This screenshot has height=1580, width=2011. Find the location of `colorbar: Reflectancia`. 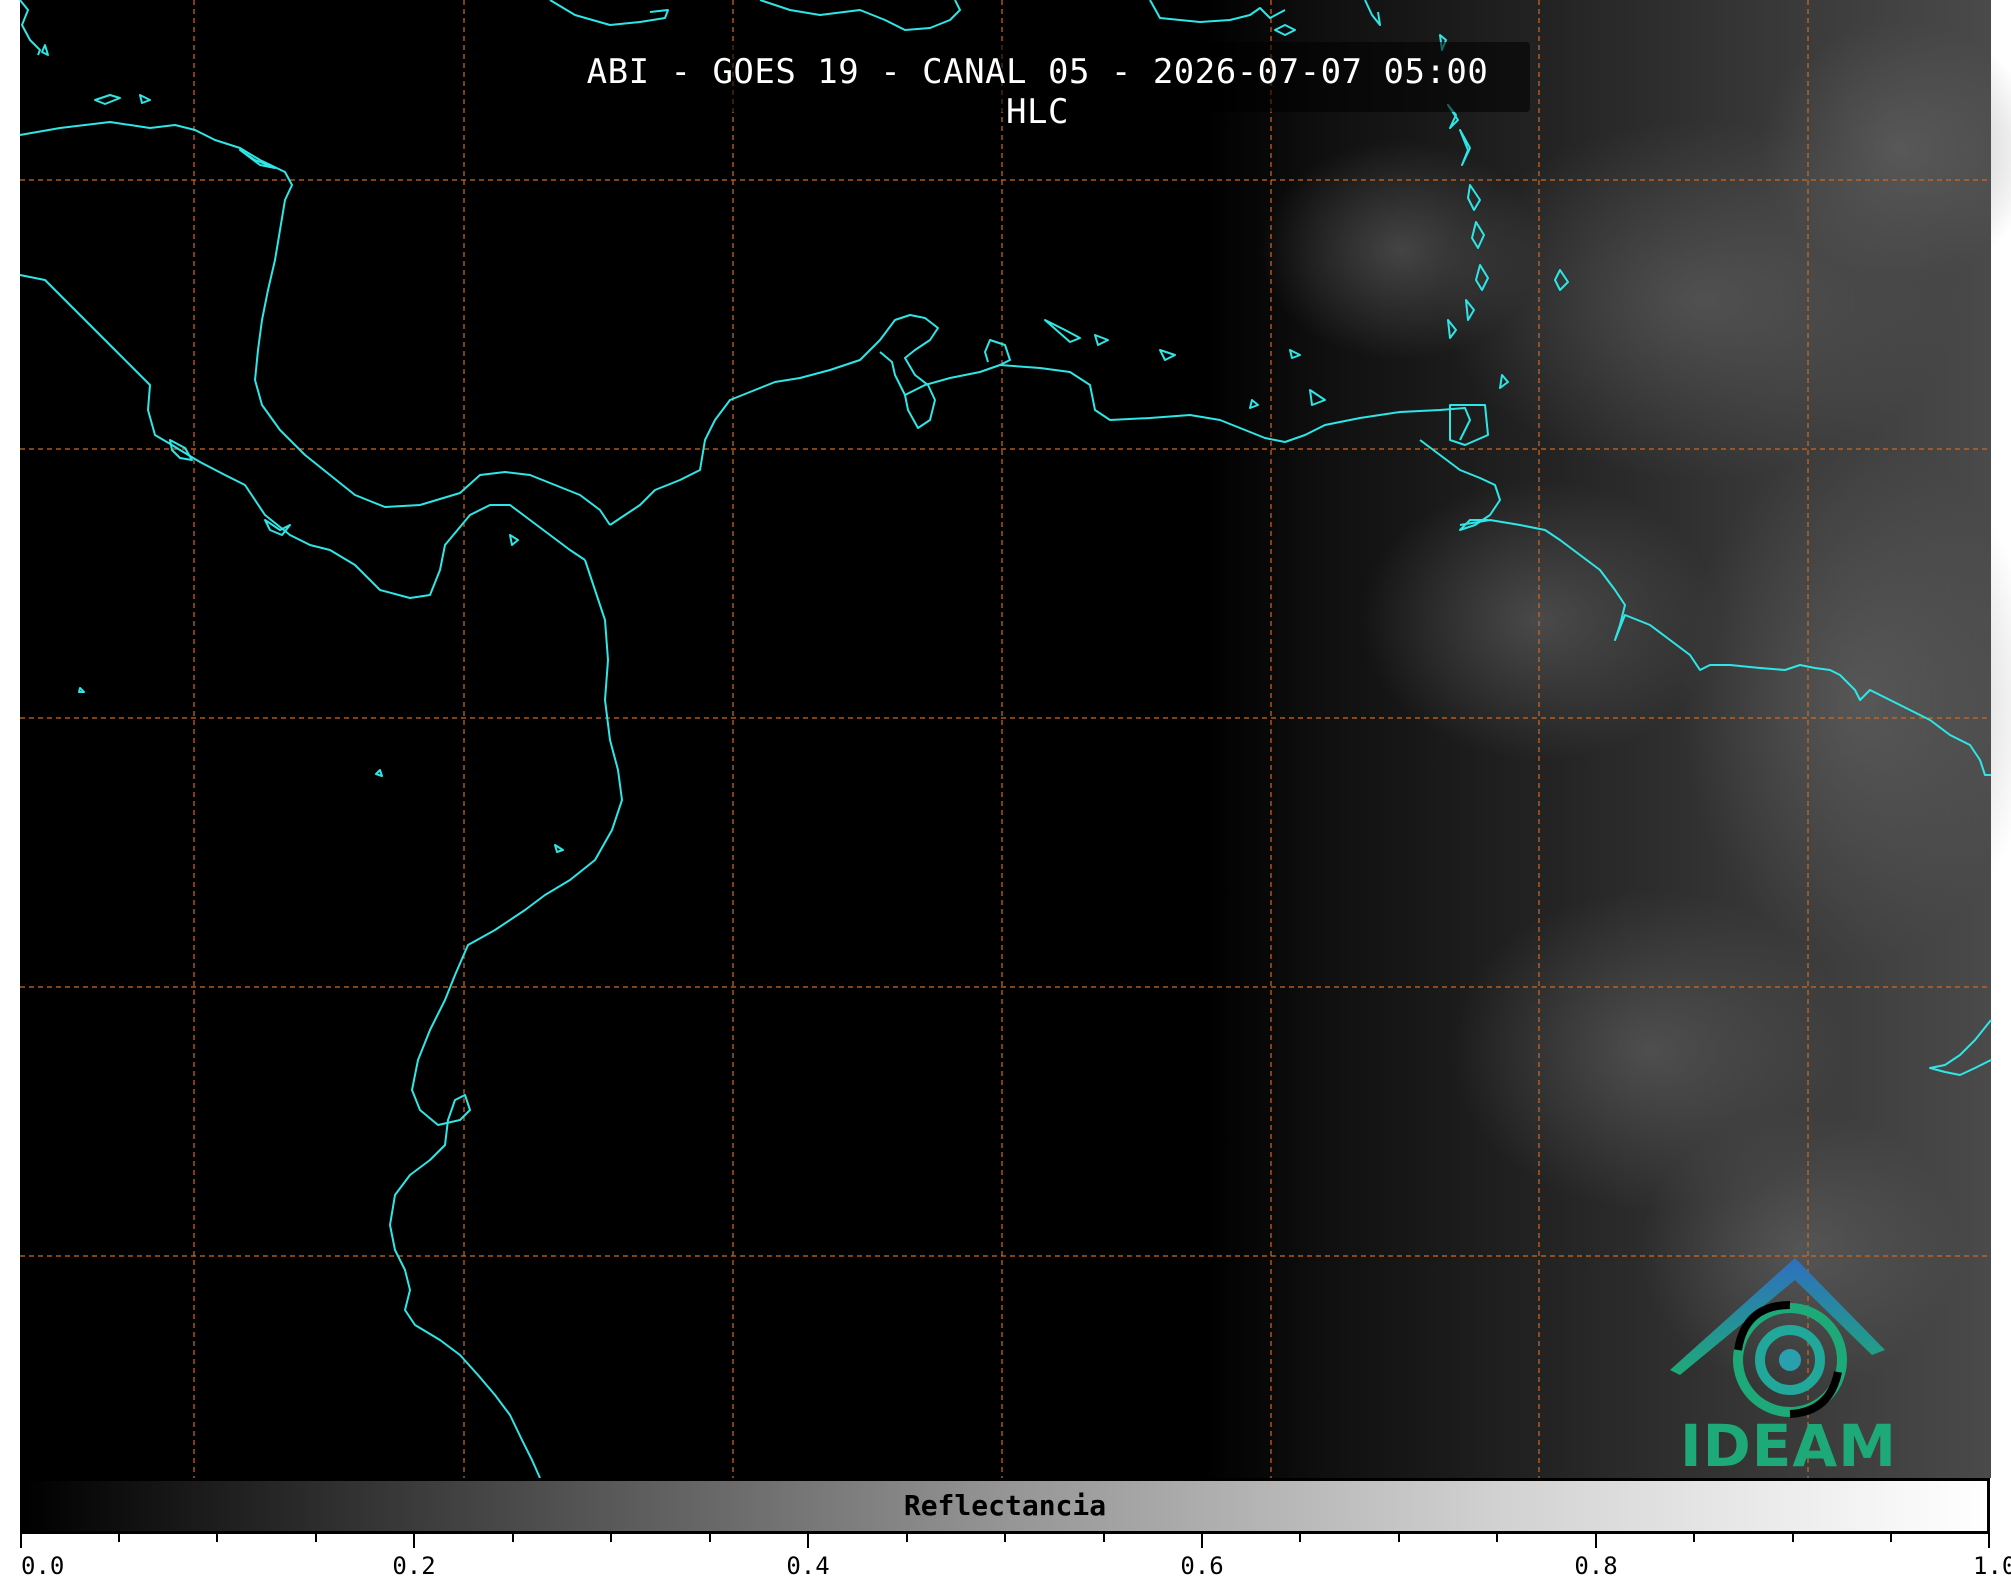

colorbar: Reflectancia is located at coordinates (1005, 1506).